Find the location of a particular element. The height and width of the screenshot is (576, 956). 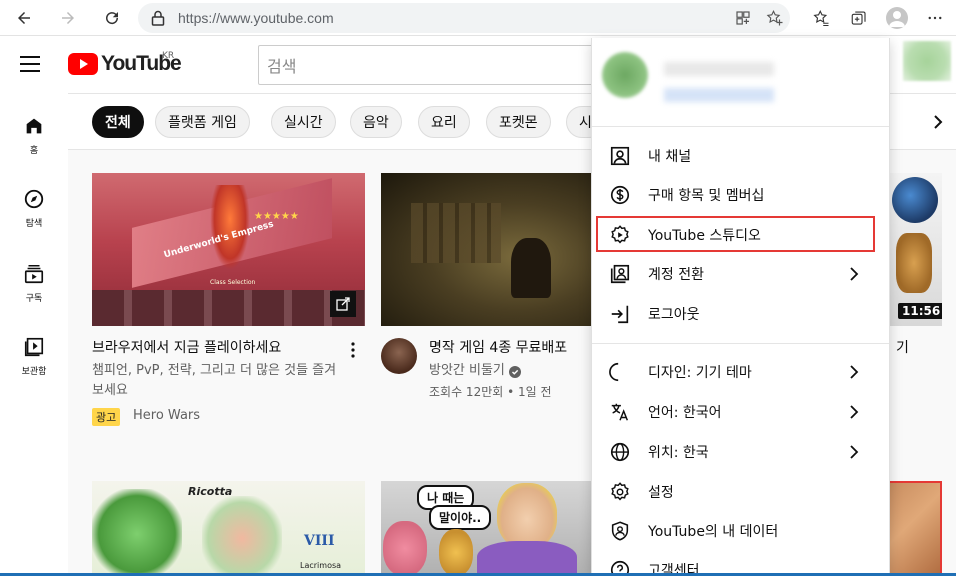

browser-profile-button is located at coordinates (897, 18).